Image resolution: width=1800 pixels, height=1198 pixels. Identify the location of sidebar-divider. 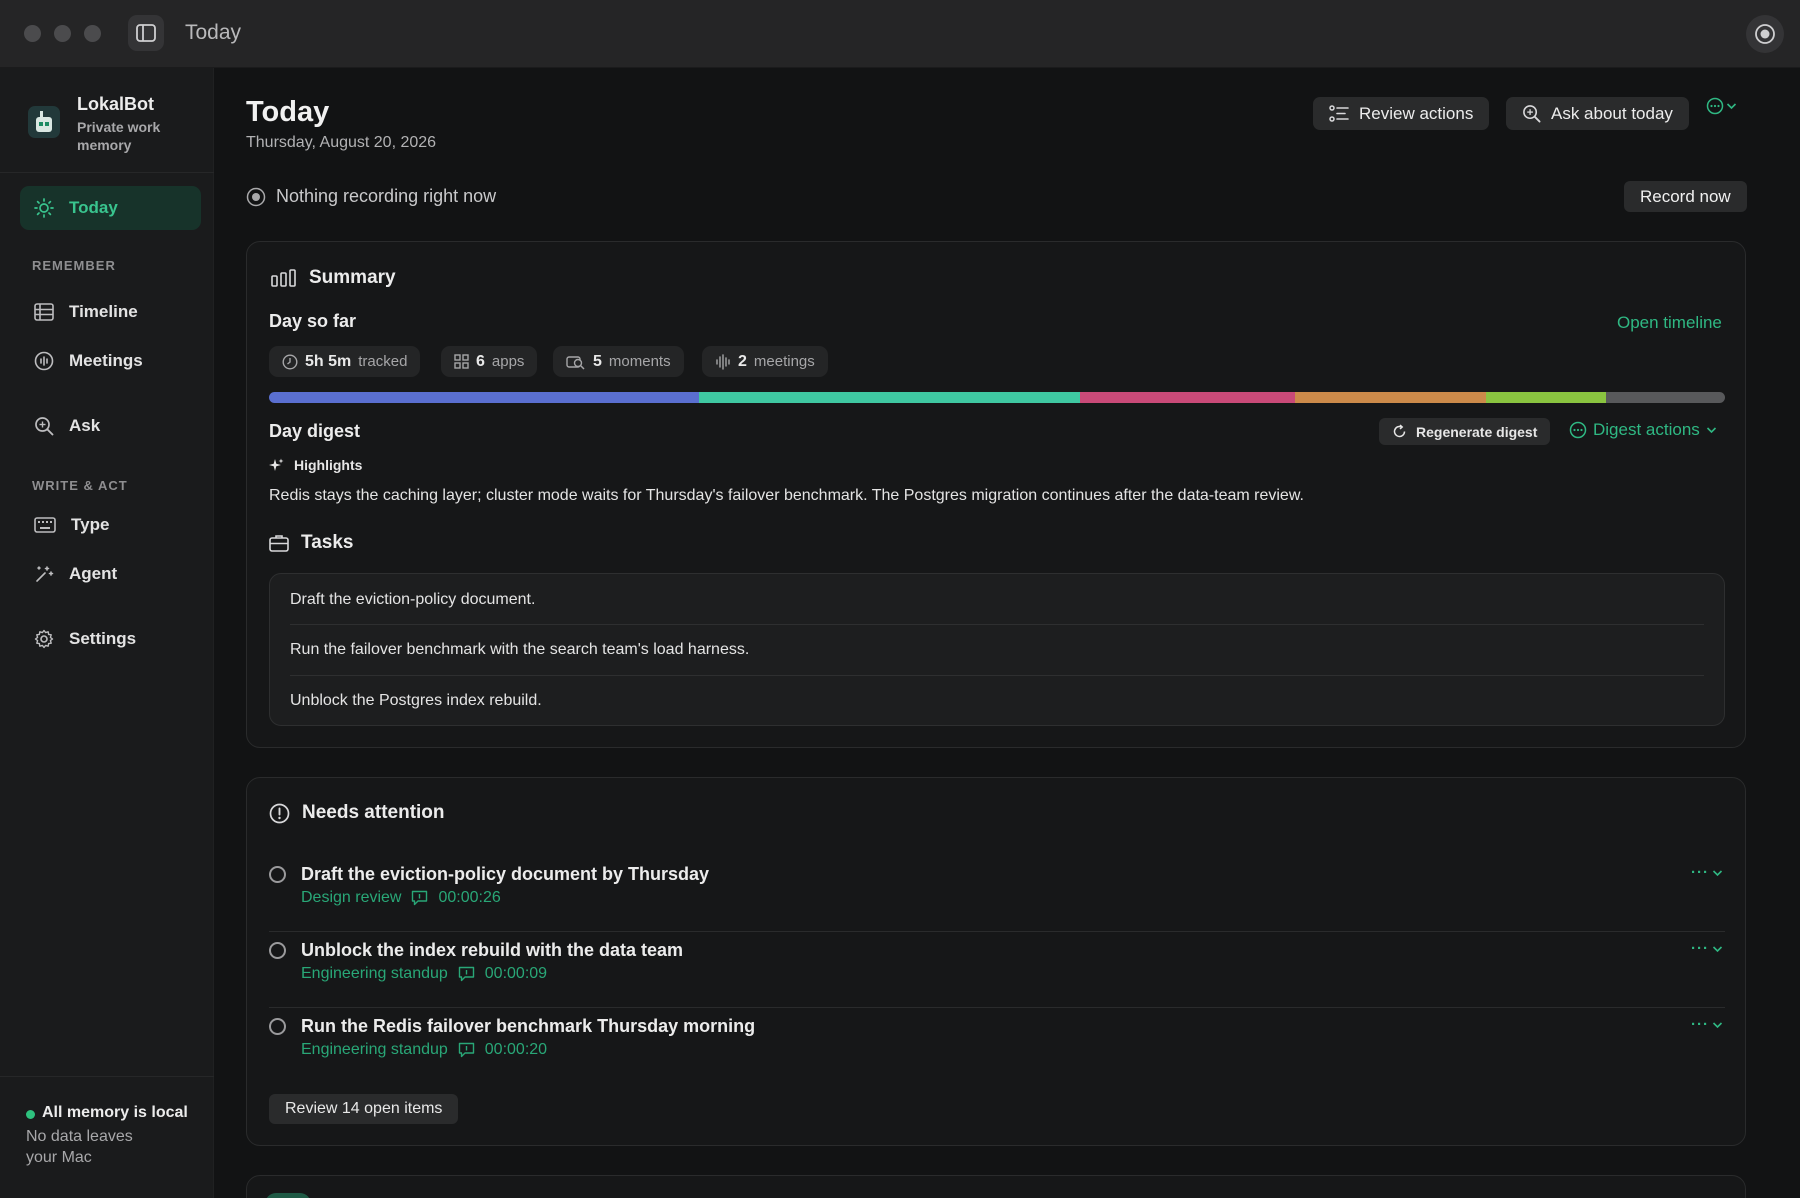
(107, 1076).